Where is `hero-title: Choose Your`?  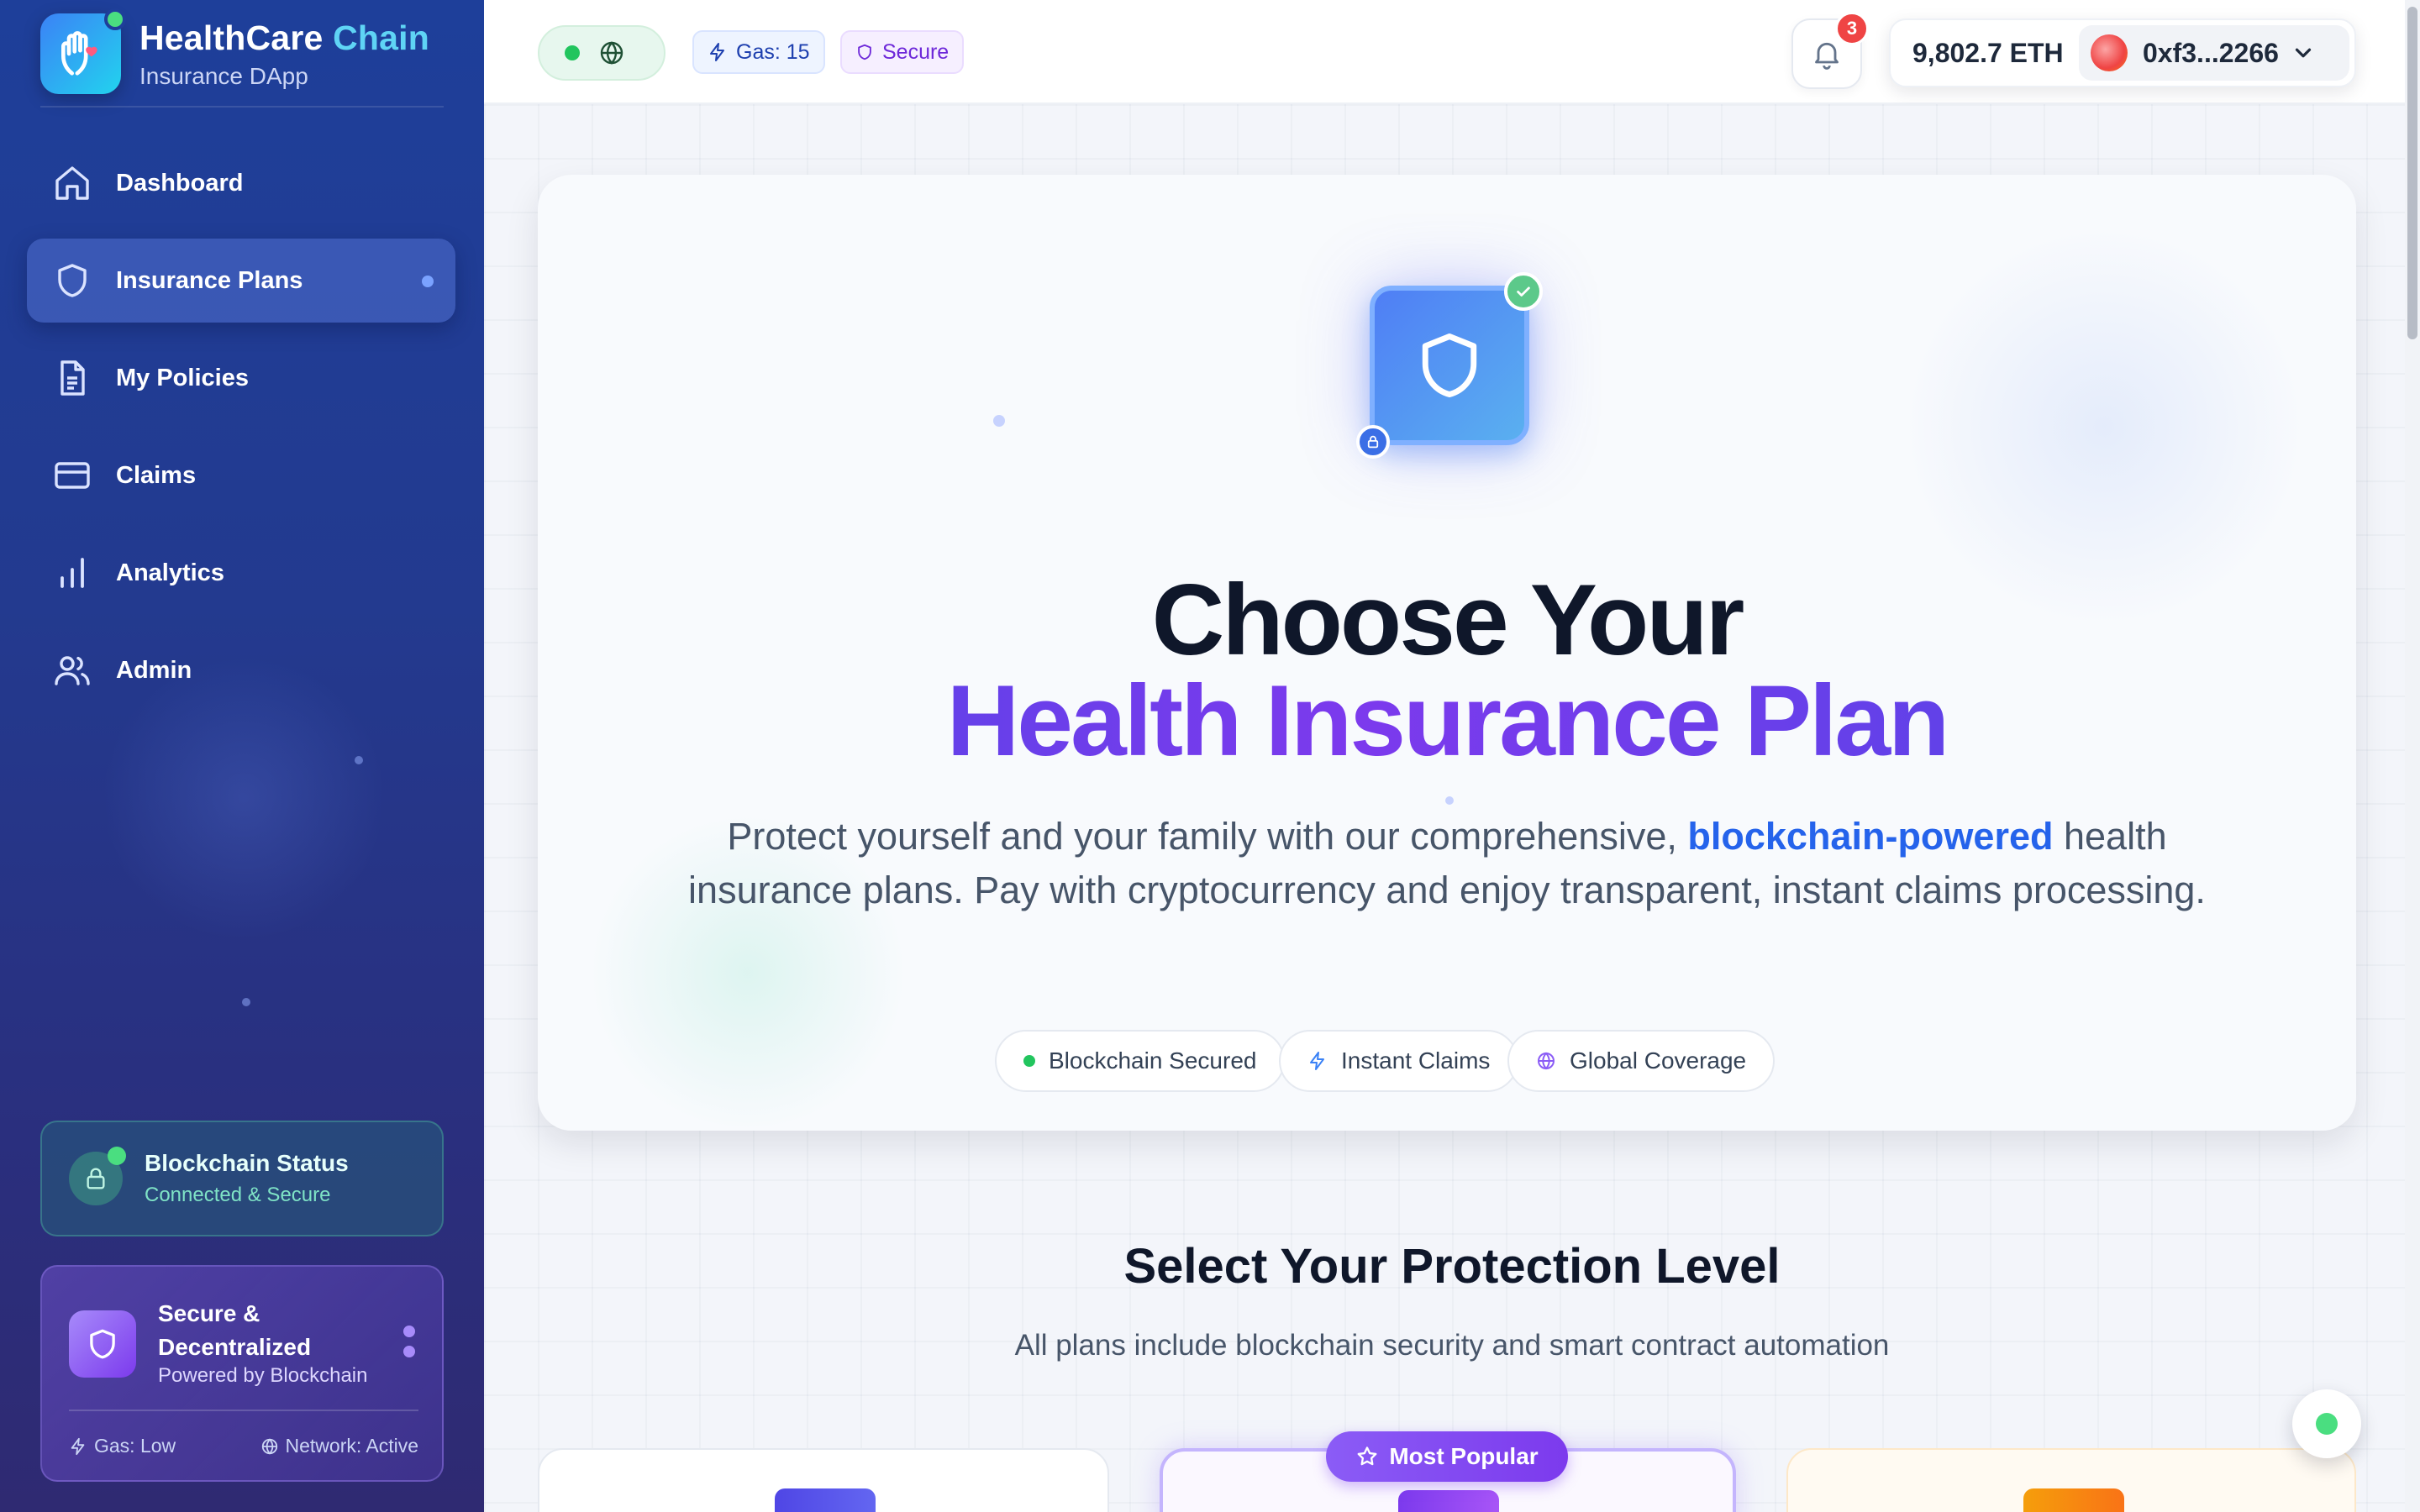 hero-title: Choose Your is located at coordinates (1448, 620).